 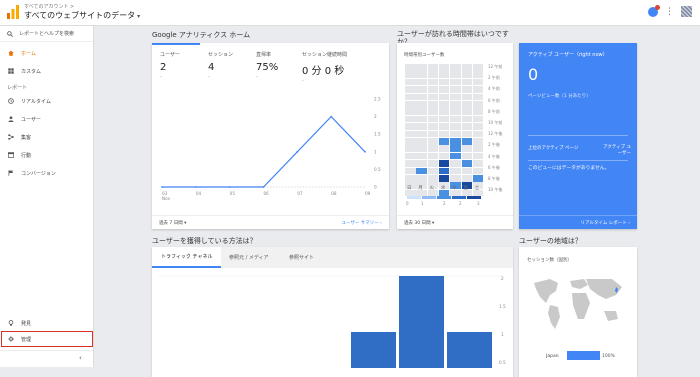 I want to click on property-name: すべてのウェブサイトのデータ, so click(x=80, y=15).